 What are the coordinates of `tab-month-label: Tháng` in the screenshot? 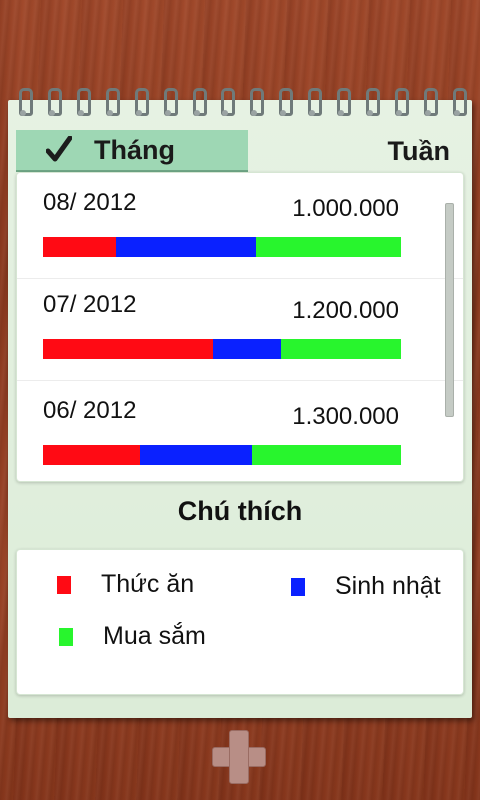 It's located at (134, 149).